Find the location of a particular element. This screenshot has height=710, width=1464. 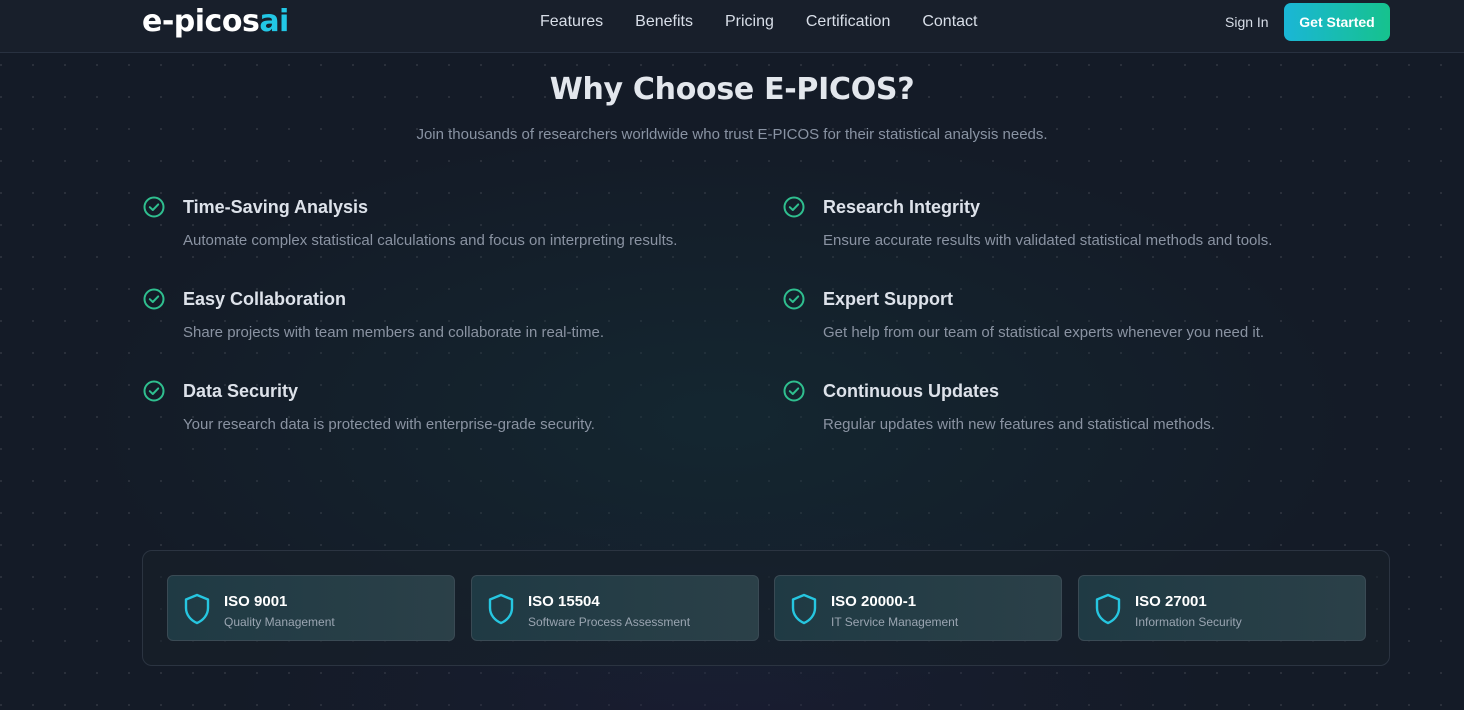

logo-text: e-picos is located at coordinates (201, 21).